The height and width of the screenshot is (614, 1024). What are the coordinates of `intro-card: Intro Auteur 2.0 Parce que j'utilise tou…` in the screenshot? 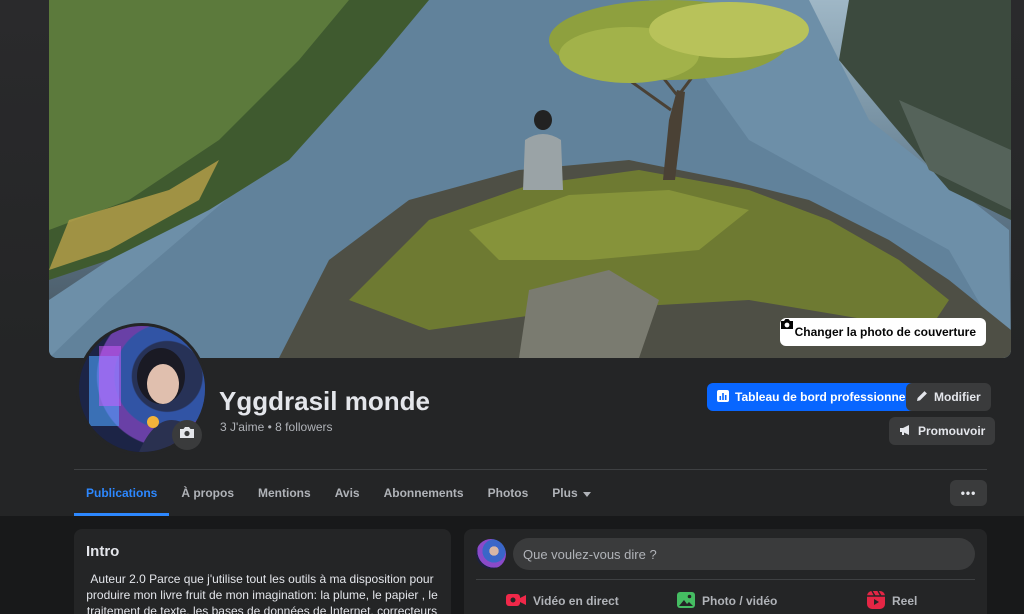 It's located at (262, 571).